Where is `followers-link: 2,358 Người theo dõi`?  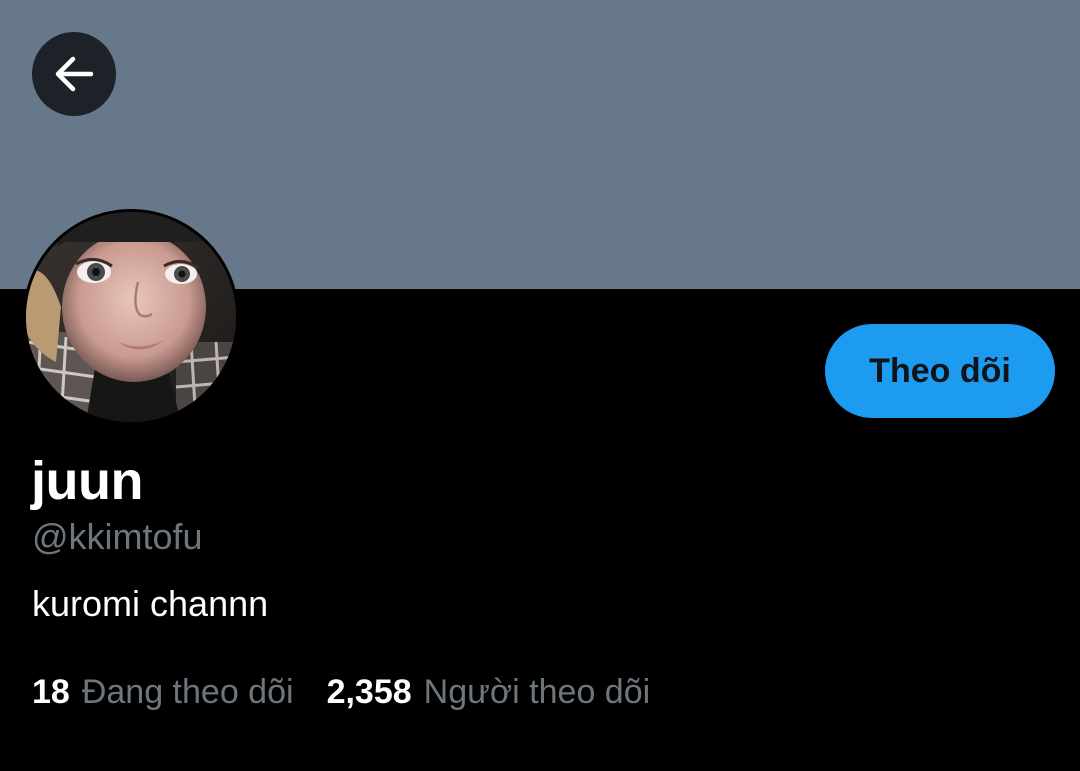
followers-link: 2,358 Người theo dõi is located at coordinates (489, 692).